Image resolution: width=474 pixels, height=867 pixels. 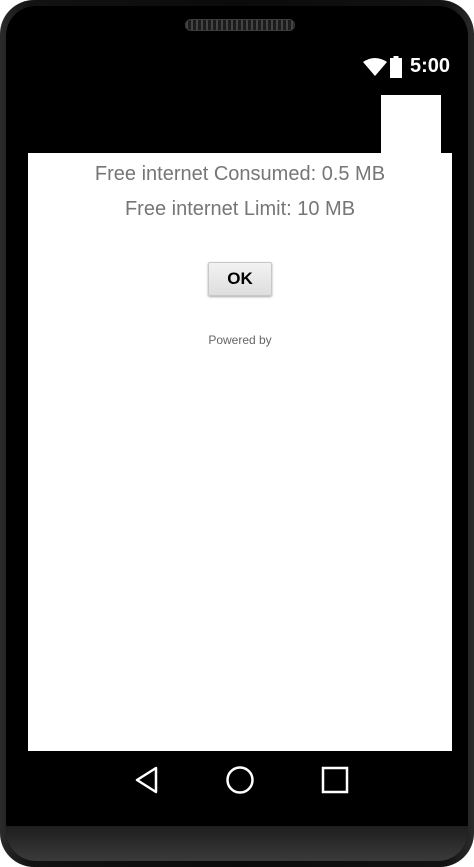 What do you see at coordinates (240, 340) in the screenshot?
I see `powered-by-text: Powered by` at bounding box center [240, 340].